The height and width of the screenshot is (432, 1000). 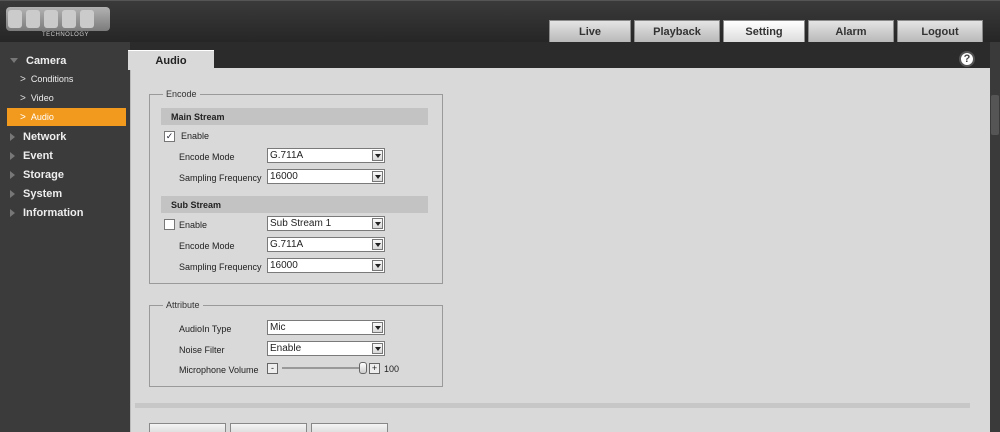 What do you see at coordinates (272, 368) in the screenshot?
I see `volume-decrease-button: -` at bounding box center [272, 368].